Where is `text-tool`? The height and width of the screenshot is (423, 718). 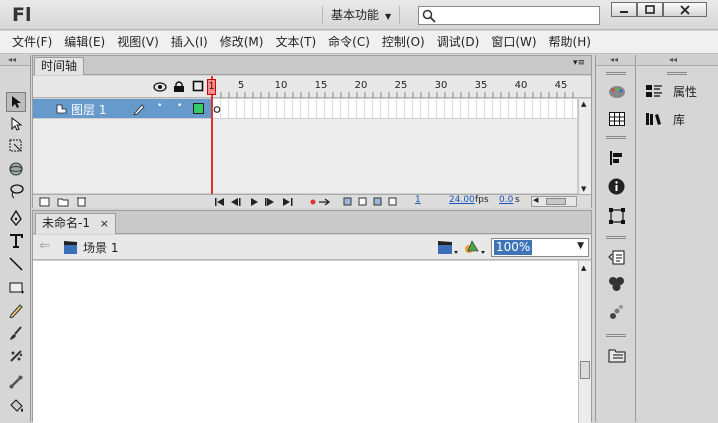
text-tool is located at coordinates (16, 241).